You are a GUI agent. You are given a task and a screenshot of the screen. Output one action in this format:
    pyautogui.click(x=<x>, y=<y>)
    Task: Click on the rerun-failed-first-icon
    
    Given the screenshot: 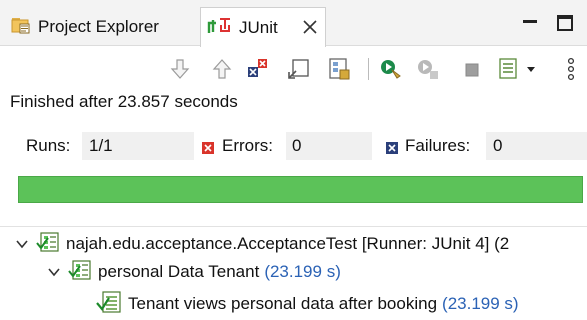 What is the action you would take?
    pyautogui.click(x=428, y=69)
    